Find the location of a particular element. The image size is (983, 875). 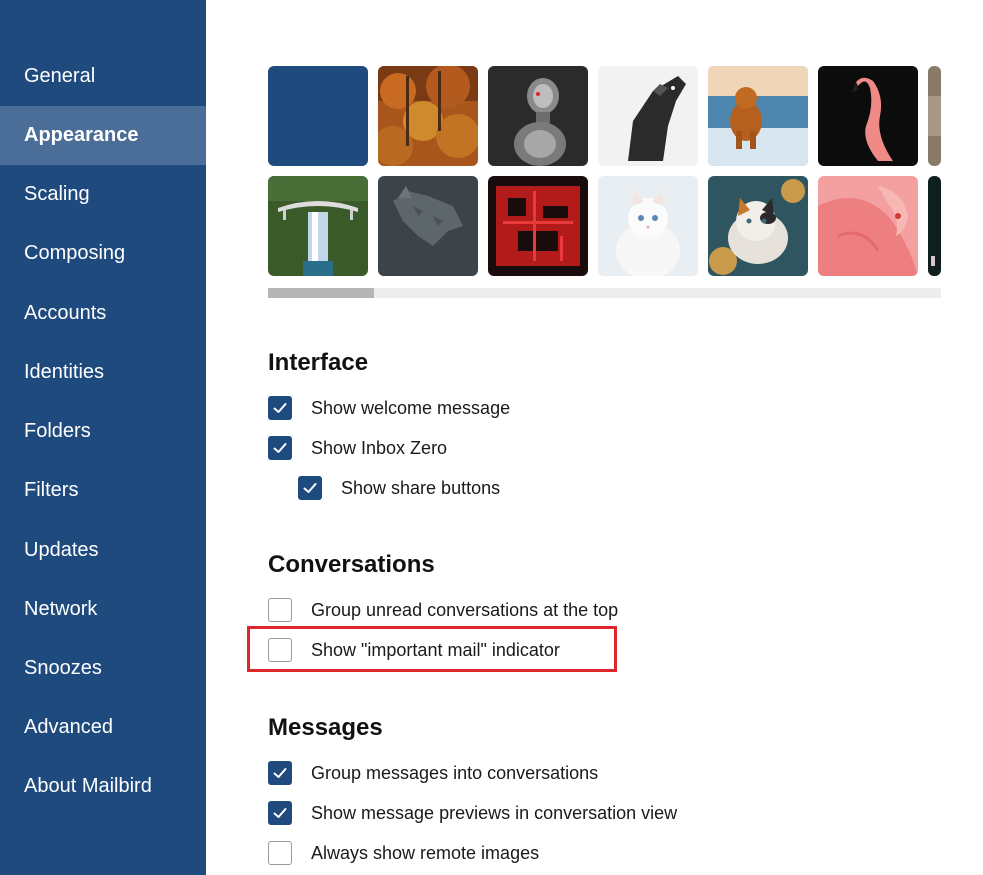

sidebar-item-updates: Updates is located at coordinates (103, 550).